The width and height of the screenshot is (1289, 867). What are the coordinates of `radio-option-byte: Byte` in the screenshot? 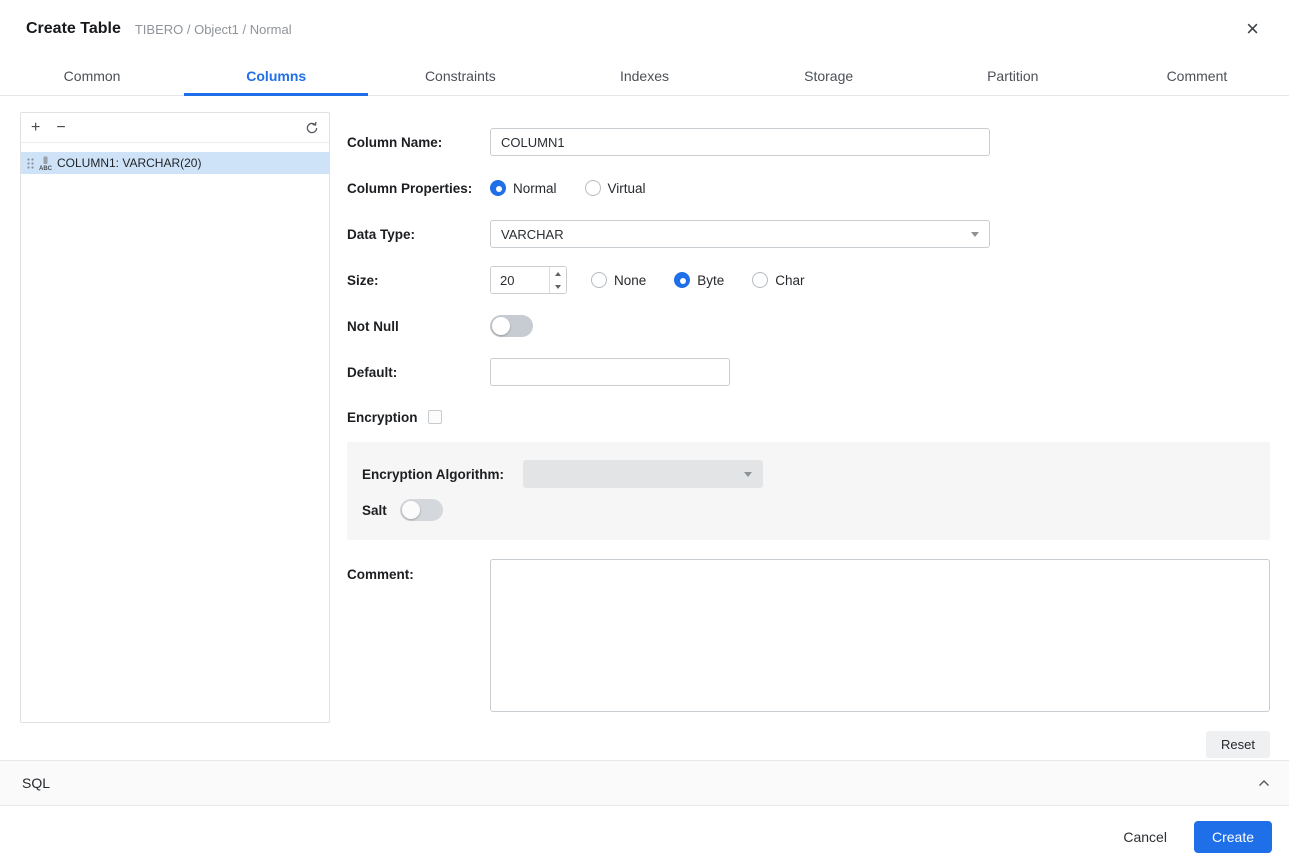 It's located at (699, 280).